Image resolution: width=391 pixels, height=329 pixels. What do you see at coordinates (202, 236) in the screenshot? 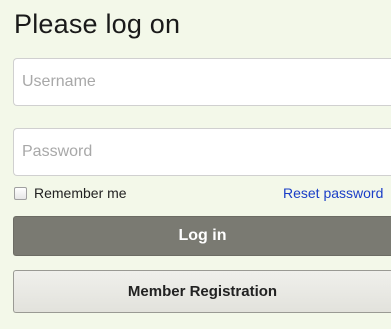
I see `login-button: Log in` at bounding box center [202, 236].